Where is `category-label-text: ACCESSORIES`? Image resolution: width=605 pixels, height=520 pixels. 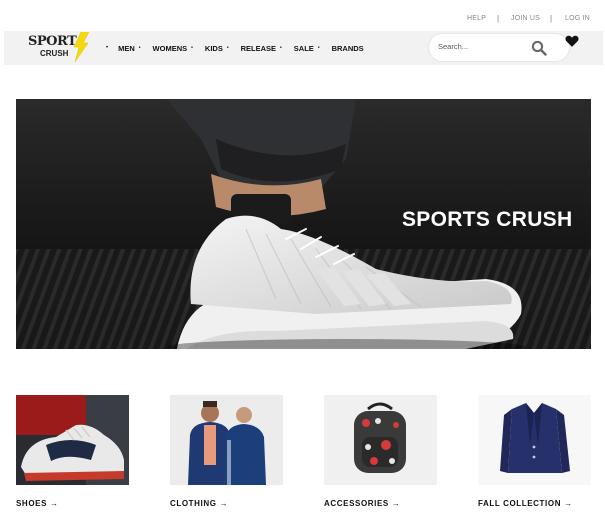 category-label-text: ACCESSORIES is located at coordinates (356, 503).